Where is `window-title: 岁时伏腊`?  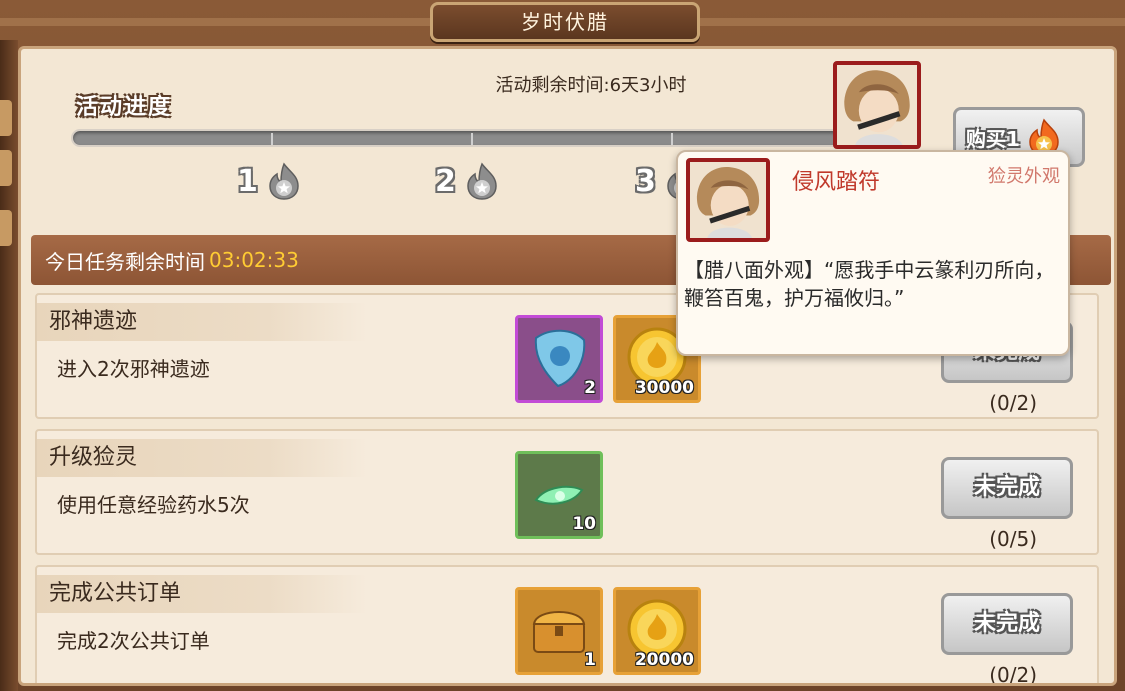 window-title: 岁时伏腊 is located at coordinates (565, 22).